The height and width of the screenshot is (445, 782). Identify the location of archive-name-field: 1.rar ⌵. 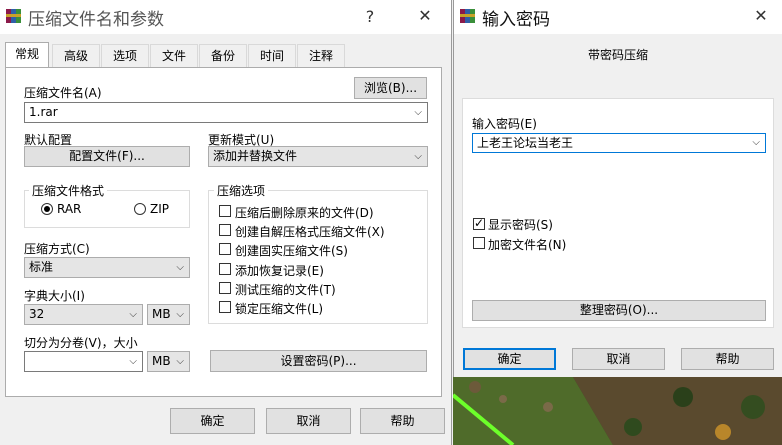
(226, 112).